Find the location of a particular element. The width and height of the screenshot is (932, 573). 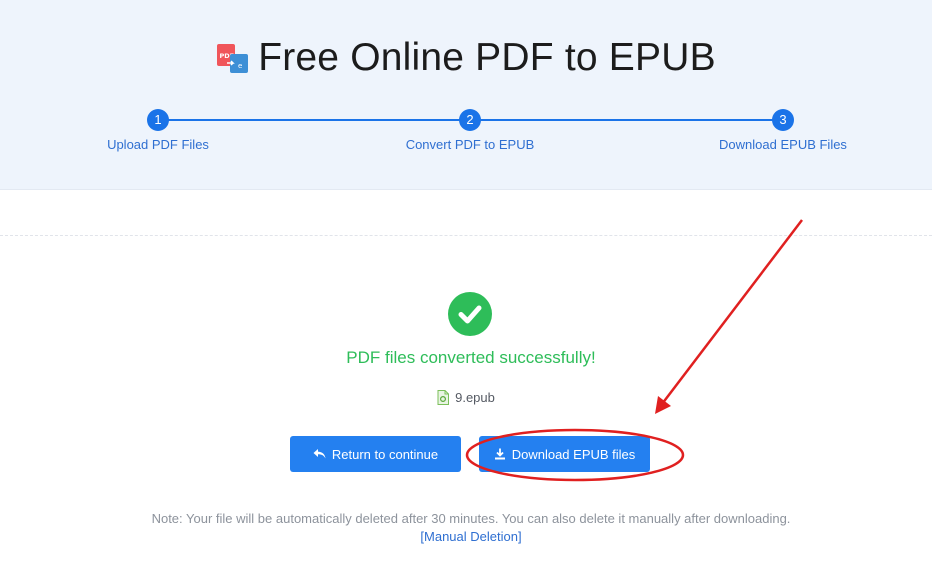

return-button-label: Return to continue is located at coordinates (385, 454).